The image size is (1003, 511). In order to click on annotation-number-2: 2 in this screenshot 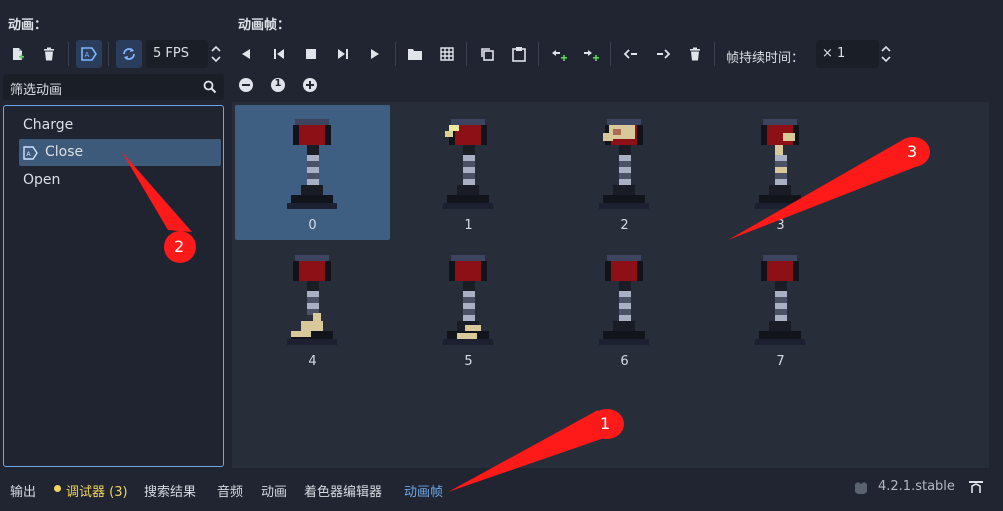, I will do `click(179, 246)`.